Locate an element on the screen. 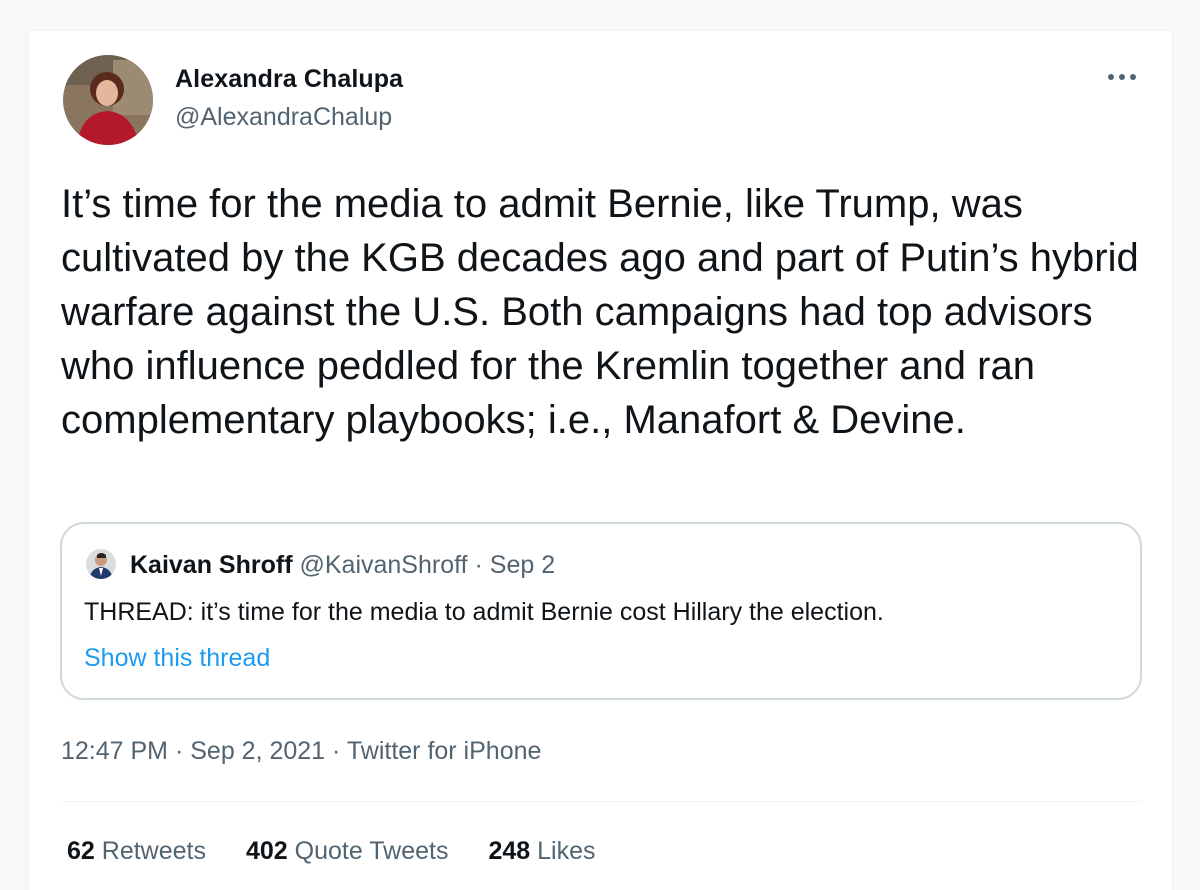 The image size is (1200, 890). quoted-display-name: Kaivan Shroff is located at coordinates (211, 565).